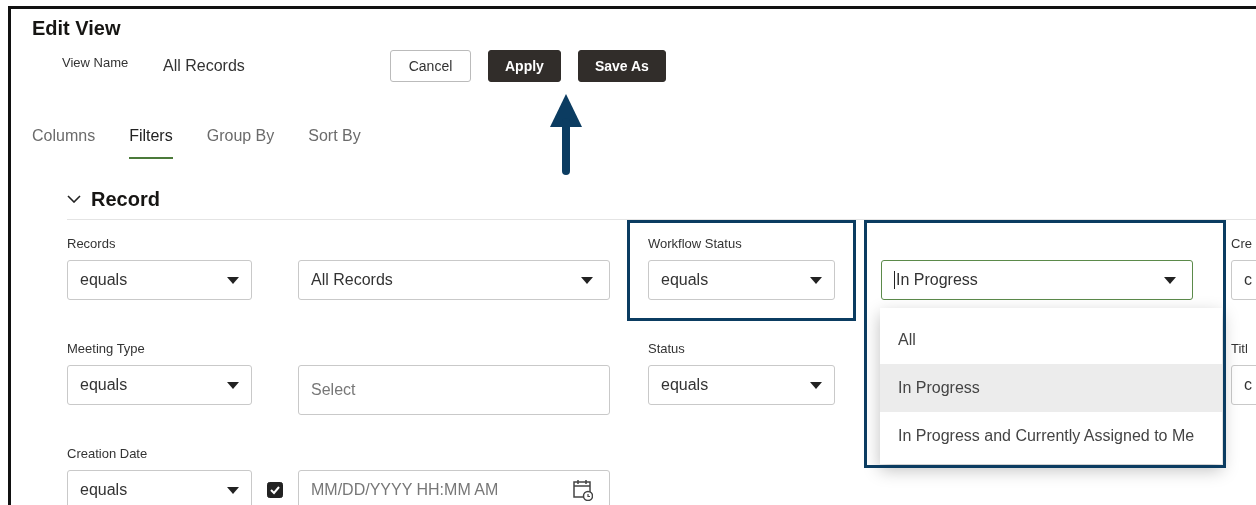 The width and height of the screenshot is (1256, 505). Describe the element at coordinates (334, 140) in the screenshot. I see `tab: Sort By` at that location.